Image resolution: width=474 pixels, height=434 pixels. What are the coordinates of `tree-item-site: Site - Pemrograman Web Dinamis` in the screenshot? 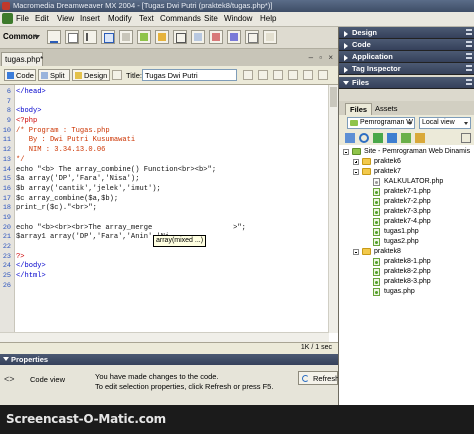 It's located at (408, 152).